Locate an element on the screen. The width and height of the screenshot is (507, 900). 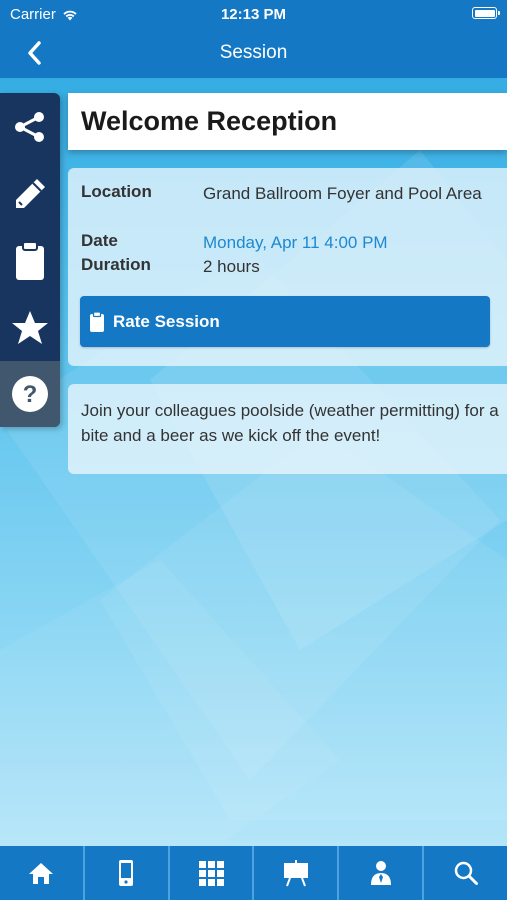
star-icon is located at coordinates (30, 327).